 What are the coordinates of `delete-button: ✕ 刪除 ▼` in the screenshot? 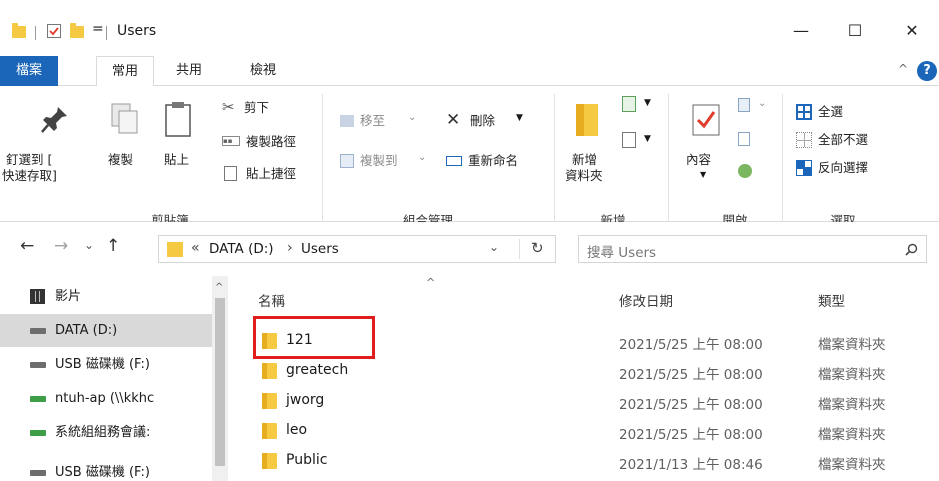 It's located at (491, 122).